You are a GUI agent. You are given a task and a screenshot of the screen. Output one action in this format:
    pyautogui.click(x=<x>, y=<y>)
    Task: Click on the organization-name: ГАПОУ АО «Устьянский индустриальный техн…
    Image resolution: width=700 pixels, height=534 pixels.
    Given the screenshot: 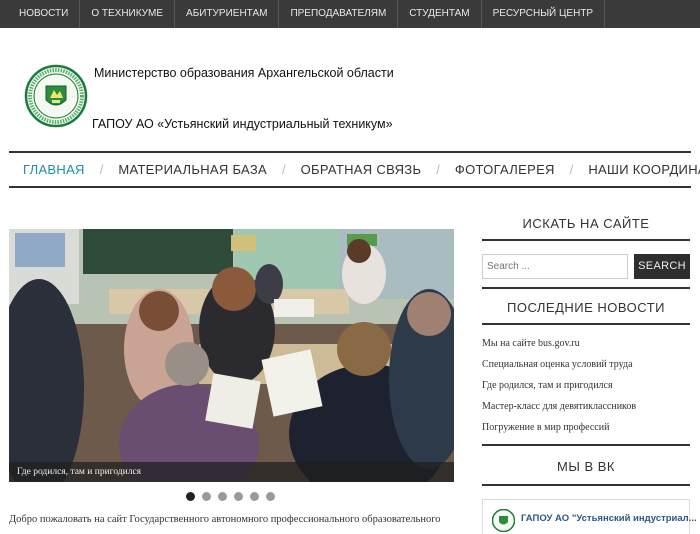 What is the action you would take?
    pyautogui.click(x=242, y=124)
    